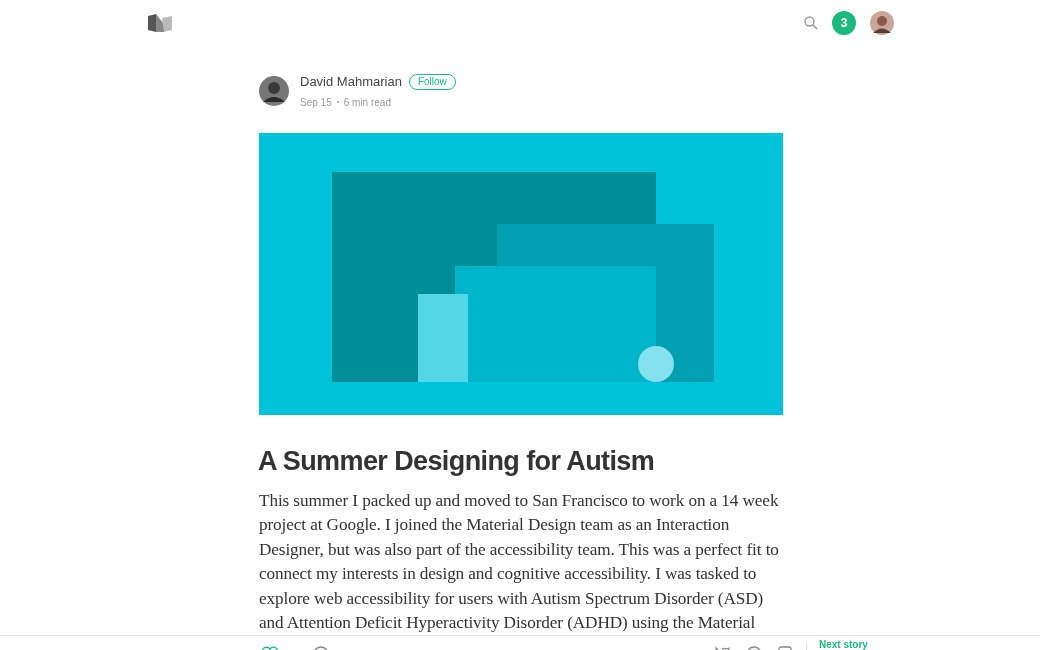 This screenshot has height=650, width=1040. What do you see at coordinates (316, 102) in the screenshot?
I see `post-date: Sep 15` at bounding box center [316, 102].